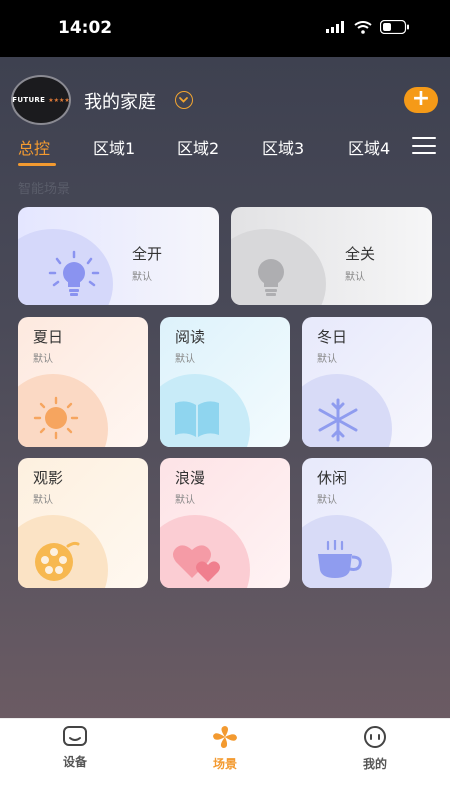  I want to click on battery-icon, so click(394, 27).